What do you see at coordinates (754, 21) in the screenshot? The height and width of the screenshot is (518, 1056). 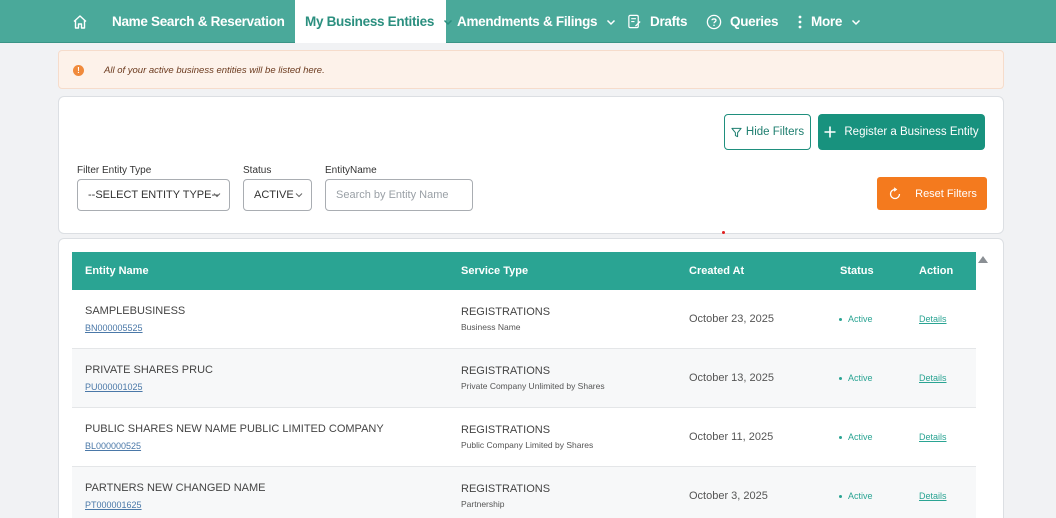 I see `nav-queries-label: Queries` at bounding box center [754, 21].